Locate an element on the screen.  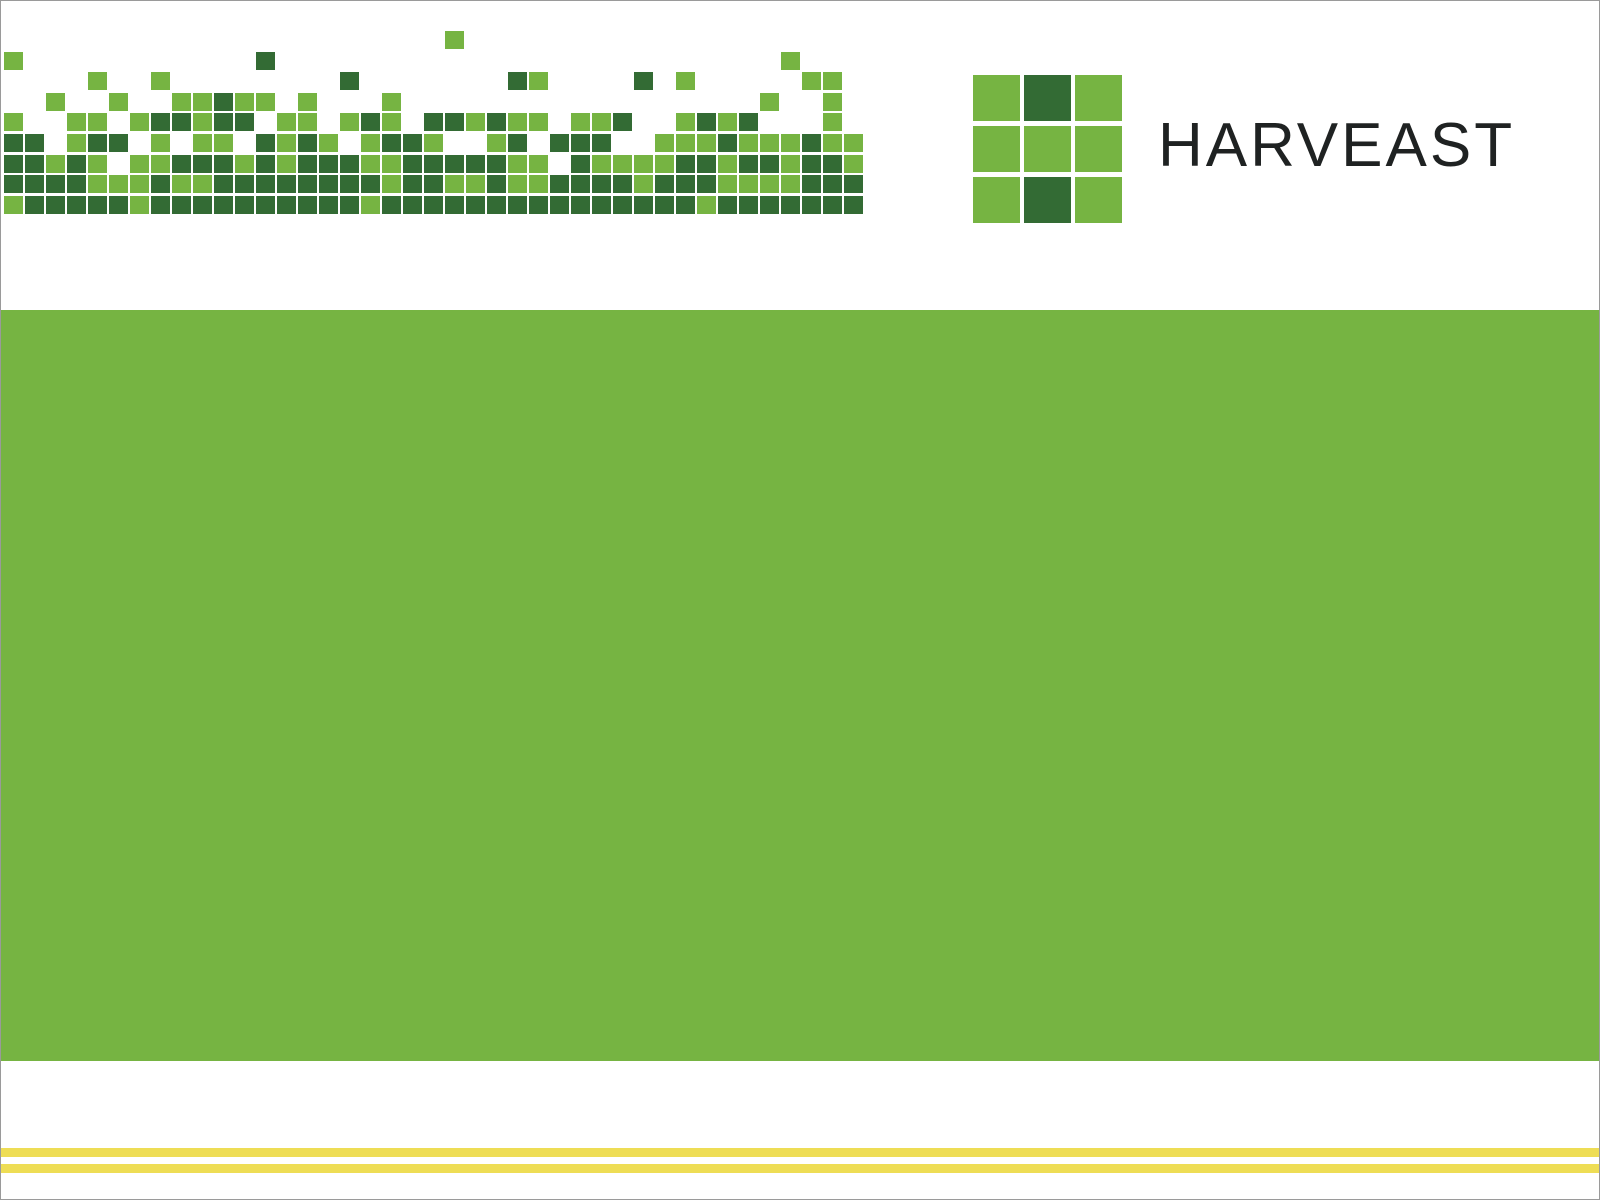
pixel-pattern-decoration is located at coordinates (436, 131).